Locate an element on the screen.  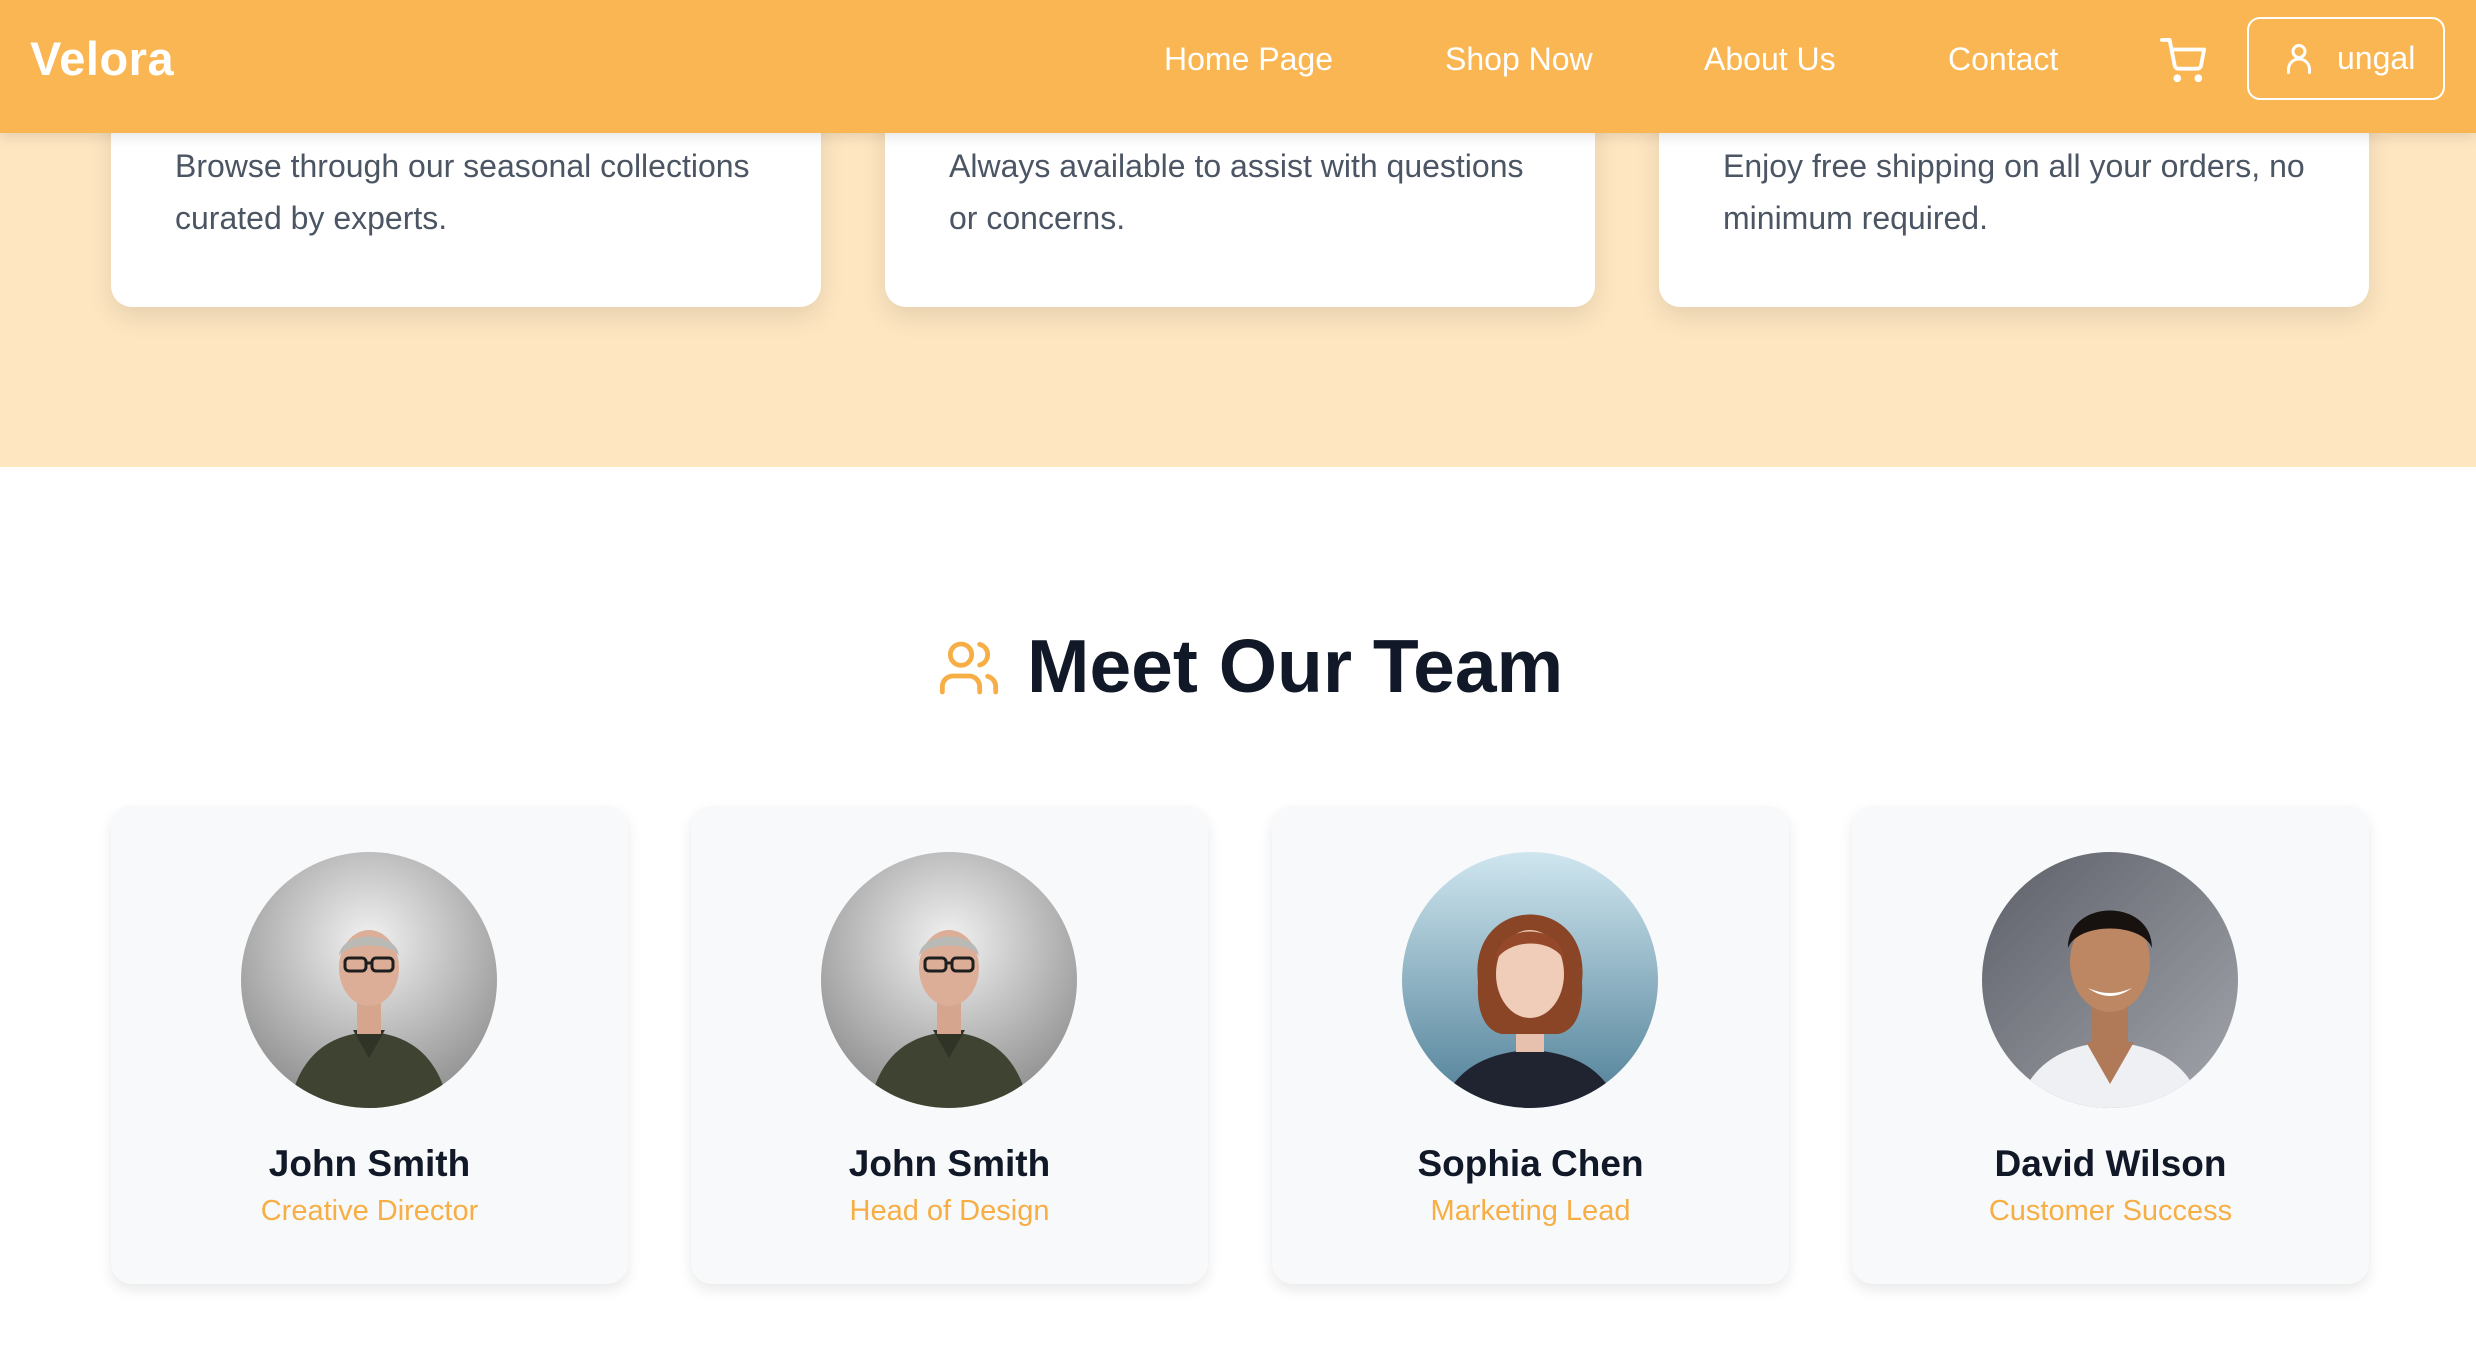
team-section-title: Meet Our Team is located at coordinates (1238, 666).